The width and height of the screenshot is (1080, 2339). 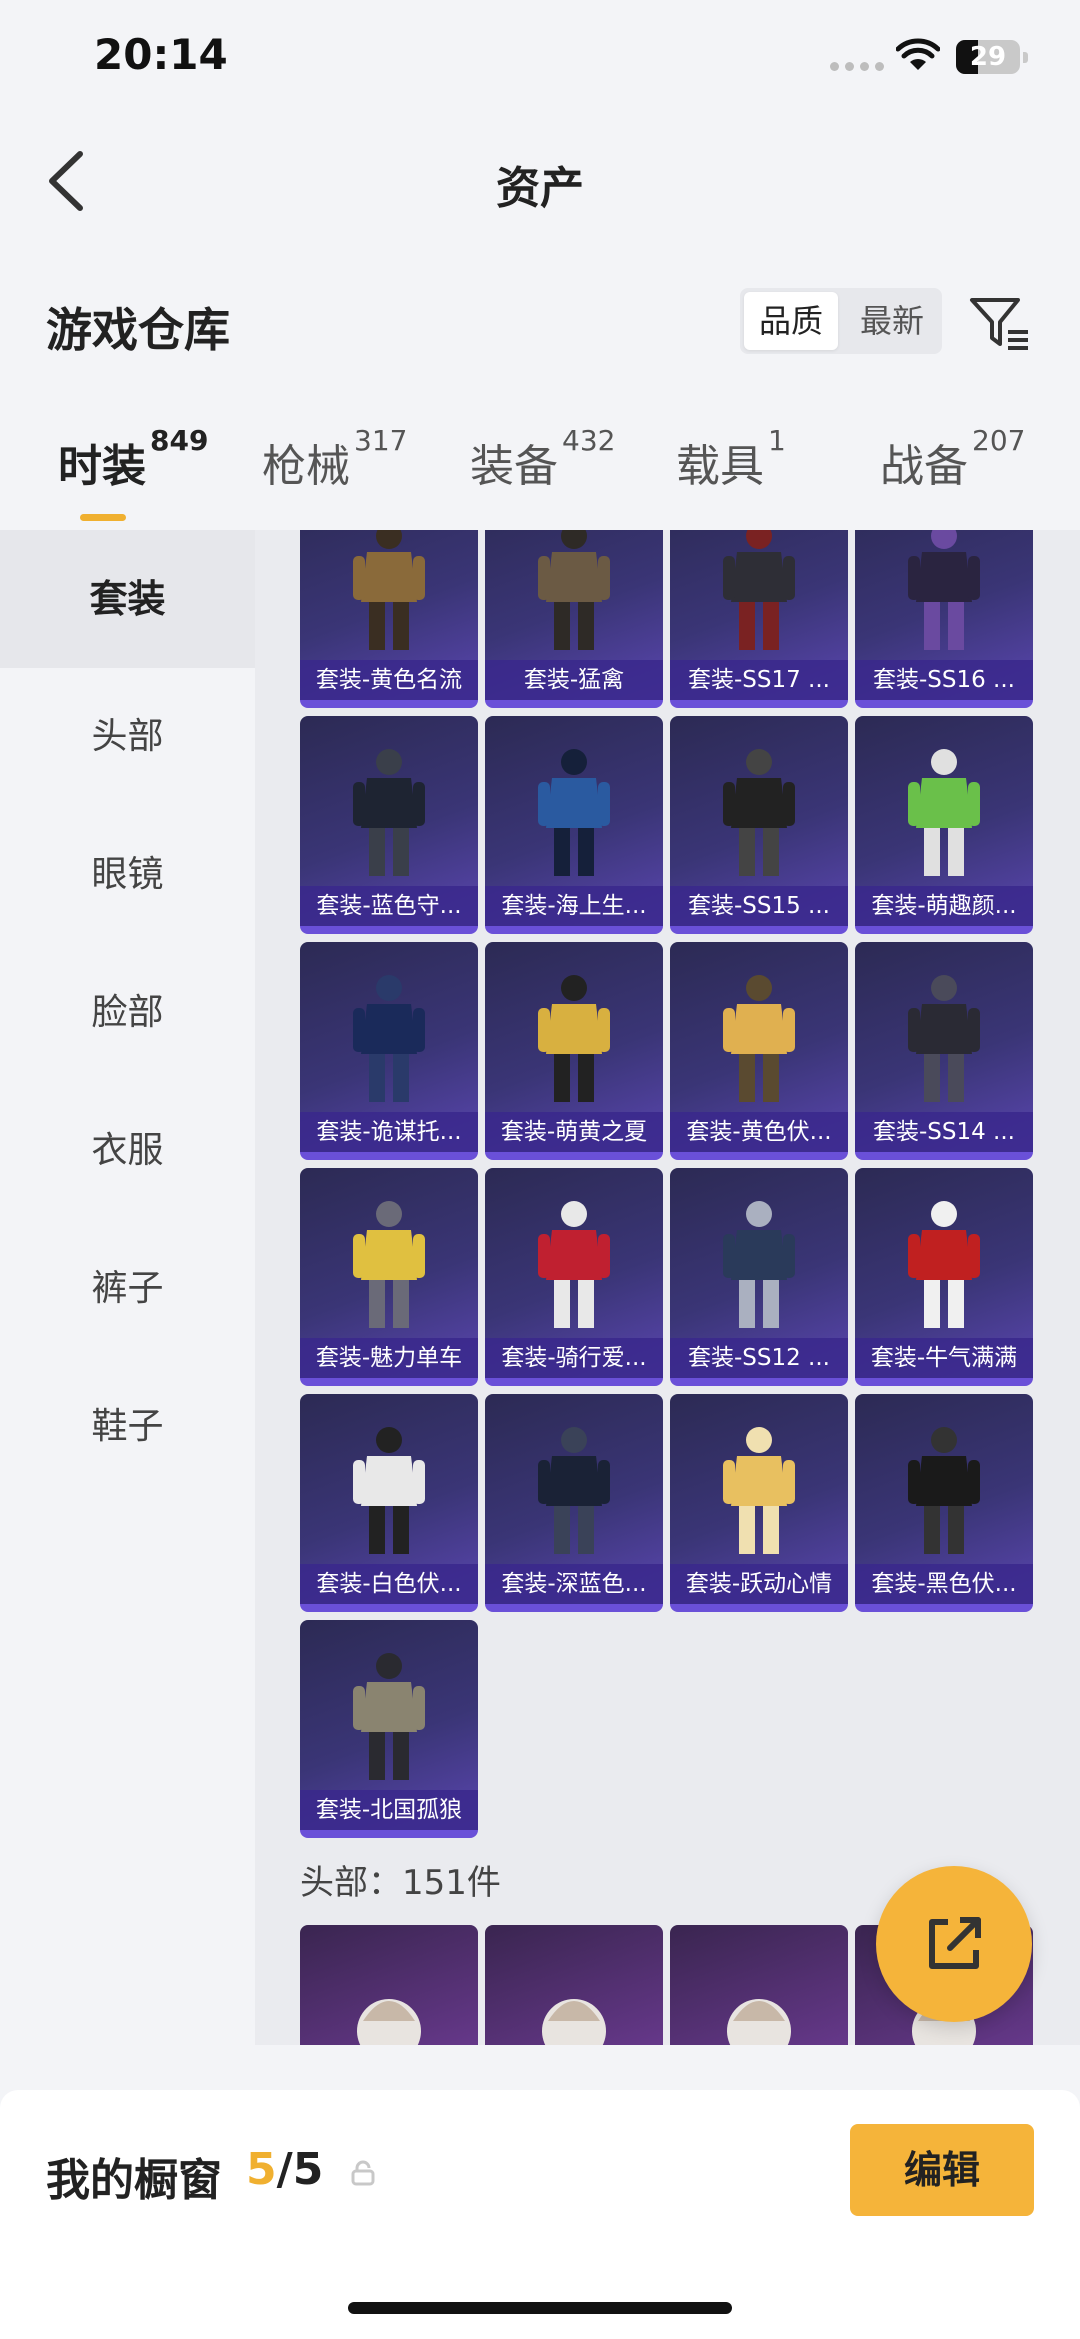 I want to click on sidebar-item-outfit: 套装, so click(x=127, y=599).